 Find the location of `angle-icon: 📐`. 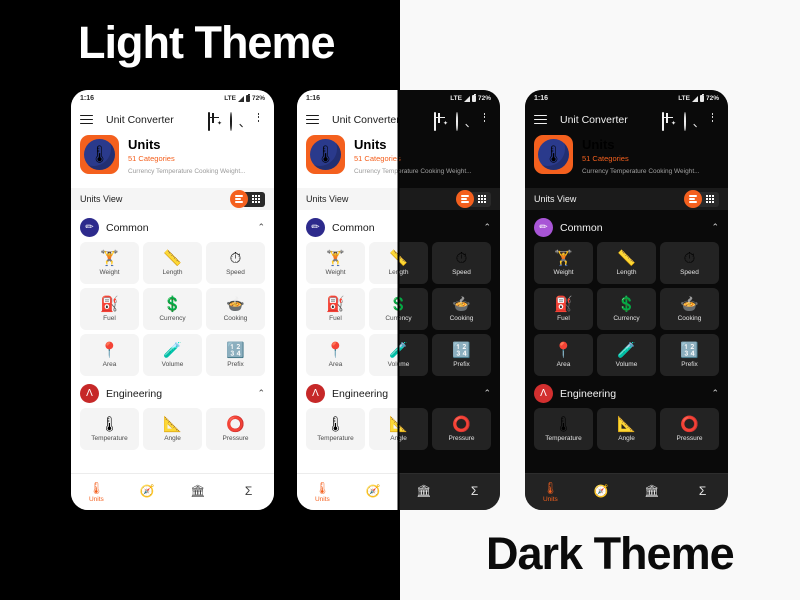

angle-icon: 📐 is located at coordinates (626, 424).